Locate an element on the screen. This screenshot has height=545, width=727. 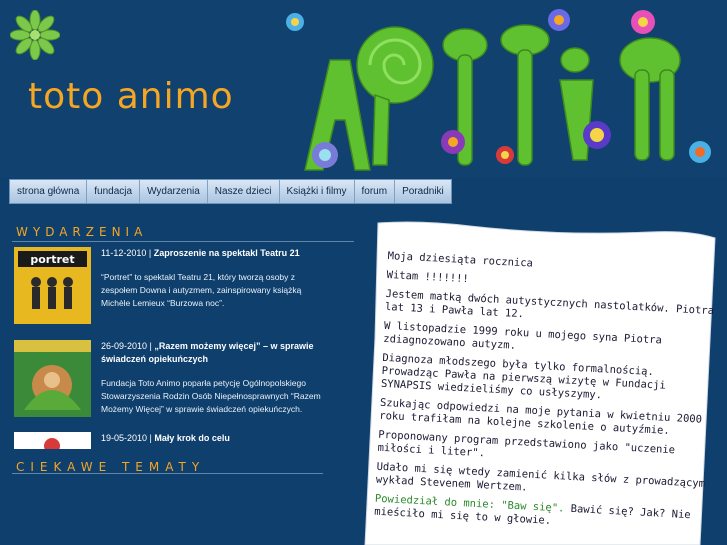
nav-item-foundation: fundacja is located at coordinates (114, 191).